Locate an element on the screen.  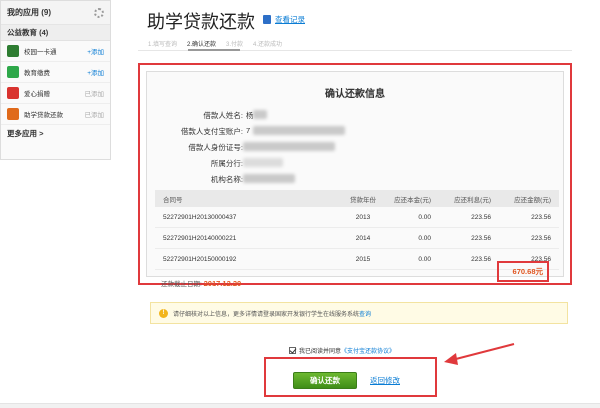
annotation-arrow is located at coordinates (479, 354).